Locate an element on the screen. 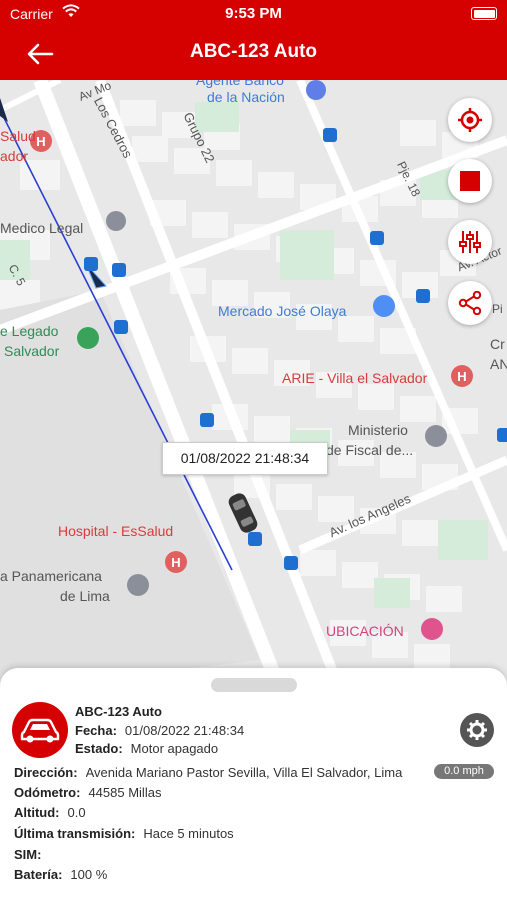 The height and width of the screenshot is (900, 507). direccion-label: Dirección: is located at coordinates (46, 772).